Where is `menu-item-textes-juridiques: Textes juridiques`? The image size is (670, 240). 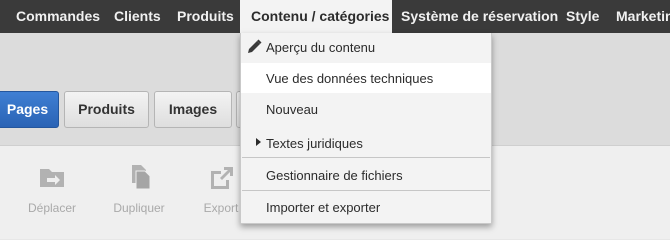
menu-item-textes-juridiques: Textes juridiques is located at coordinates (366, 142).